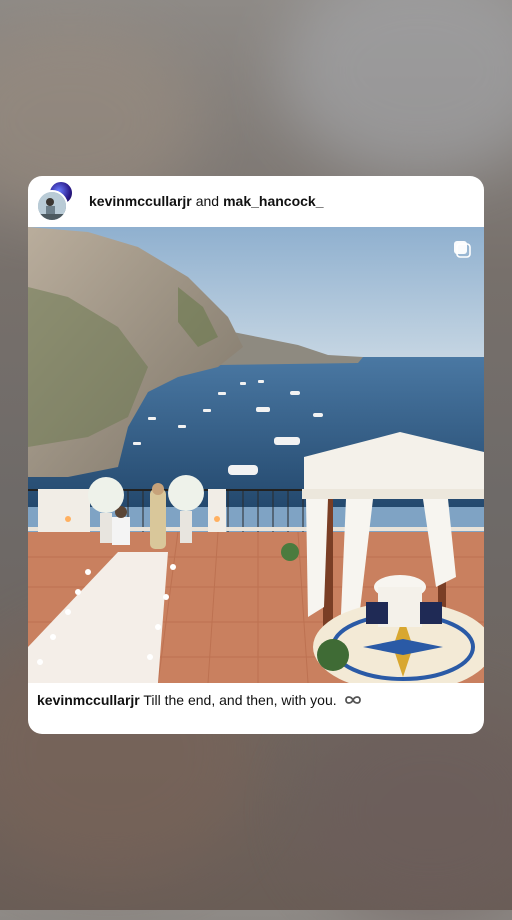 The height and width of the screenshot is (920, 512). I want to click on carousel-indicator-icon, so click(462, 249).